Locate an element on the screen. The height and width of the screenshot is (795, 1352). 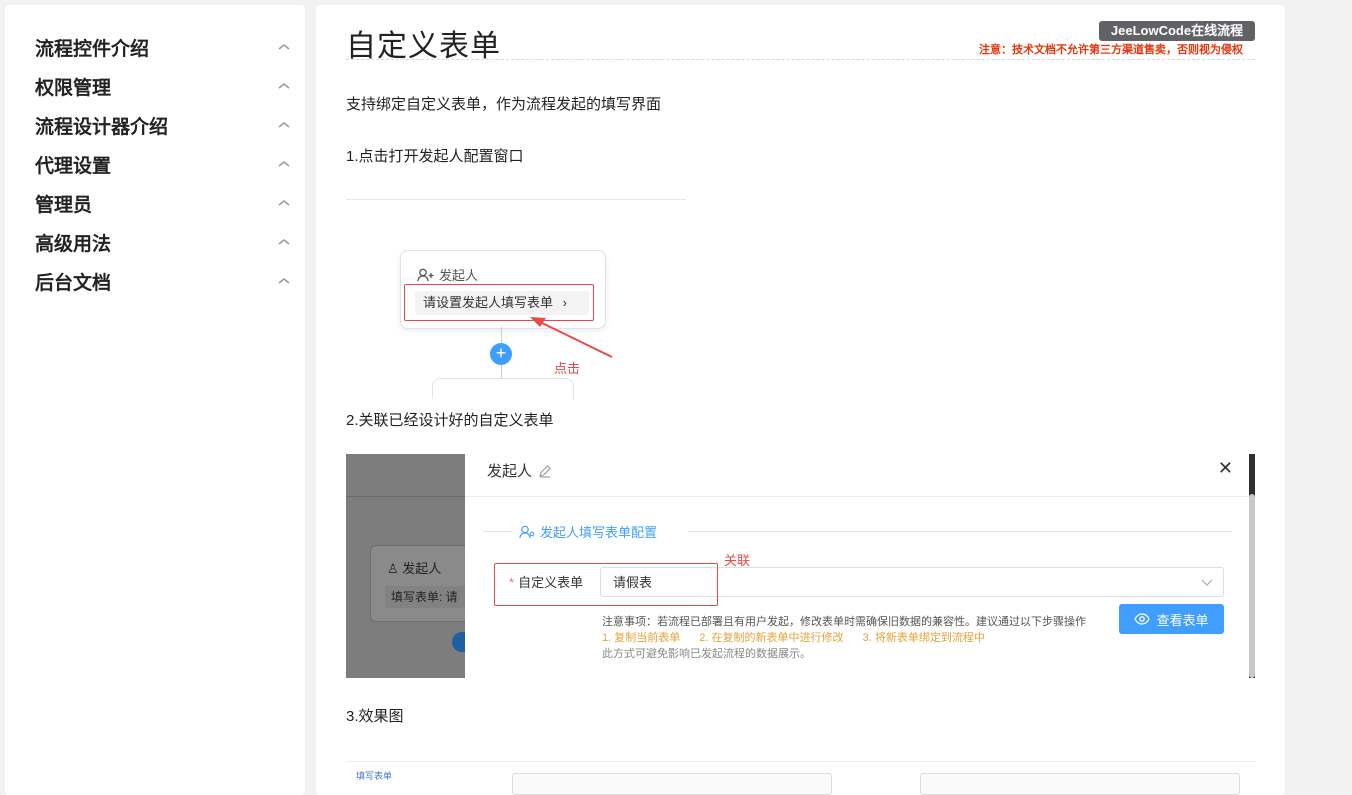
notice-step: 2. 在复制的新表单中进行修改 is located at coordinates (771, 638).